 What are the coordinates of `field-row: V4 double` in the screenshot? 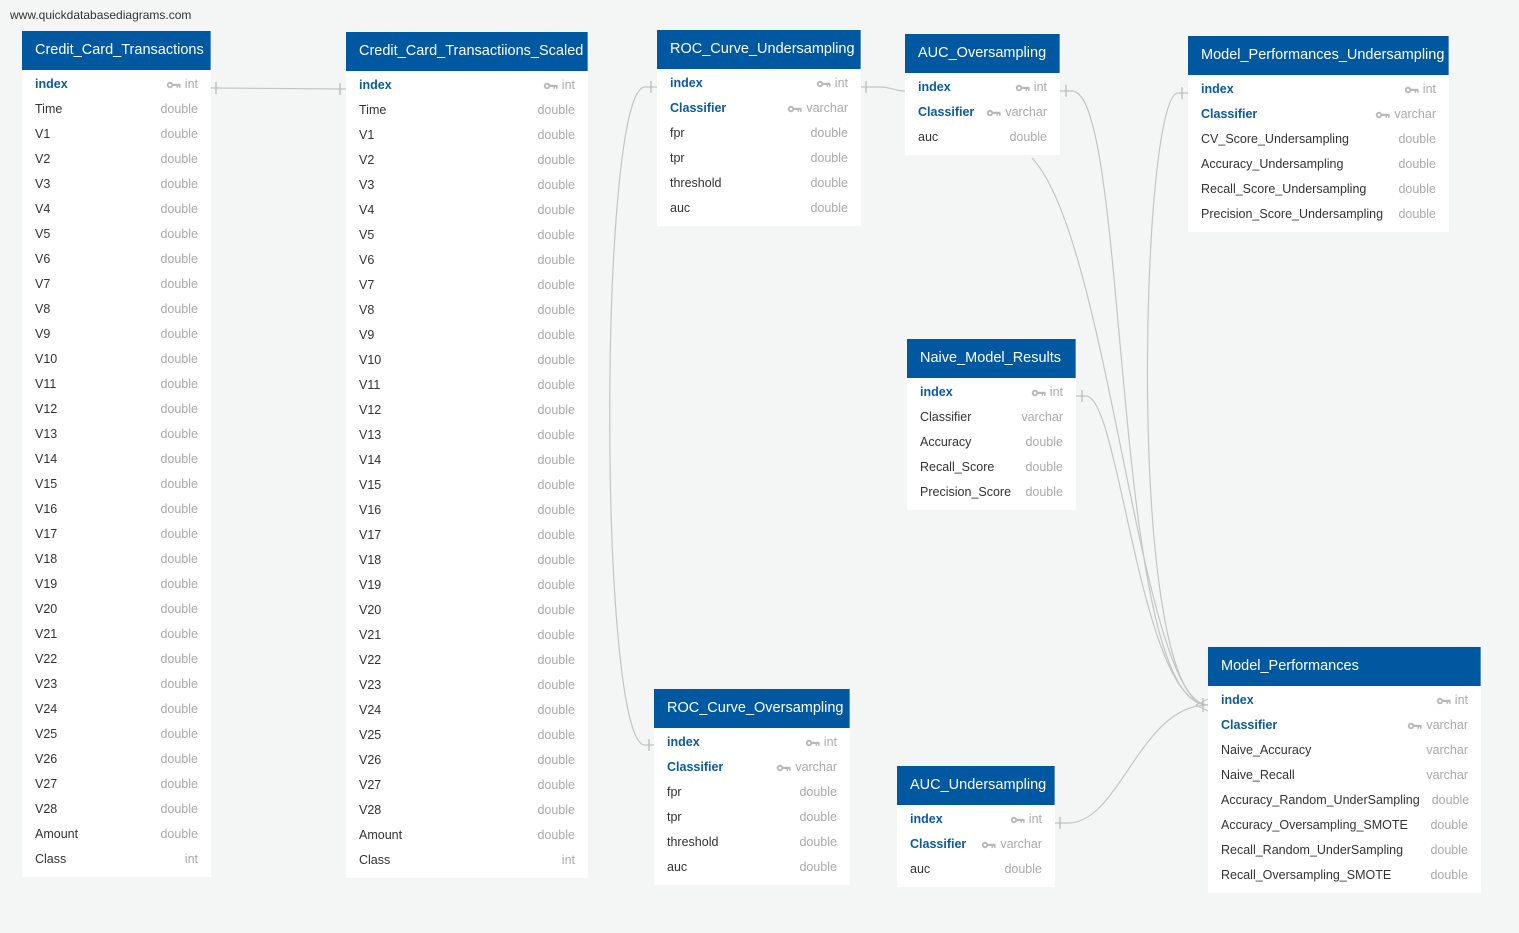 It's located at (116, 209).